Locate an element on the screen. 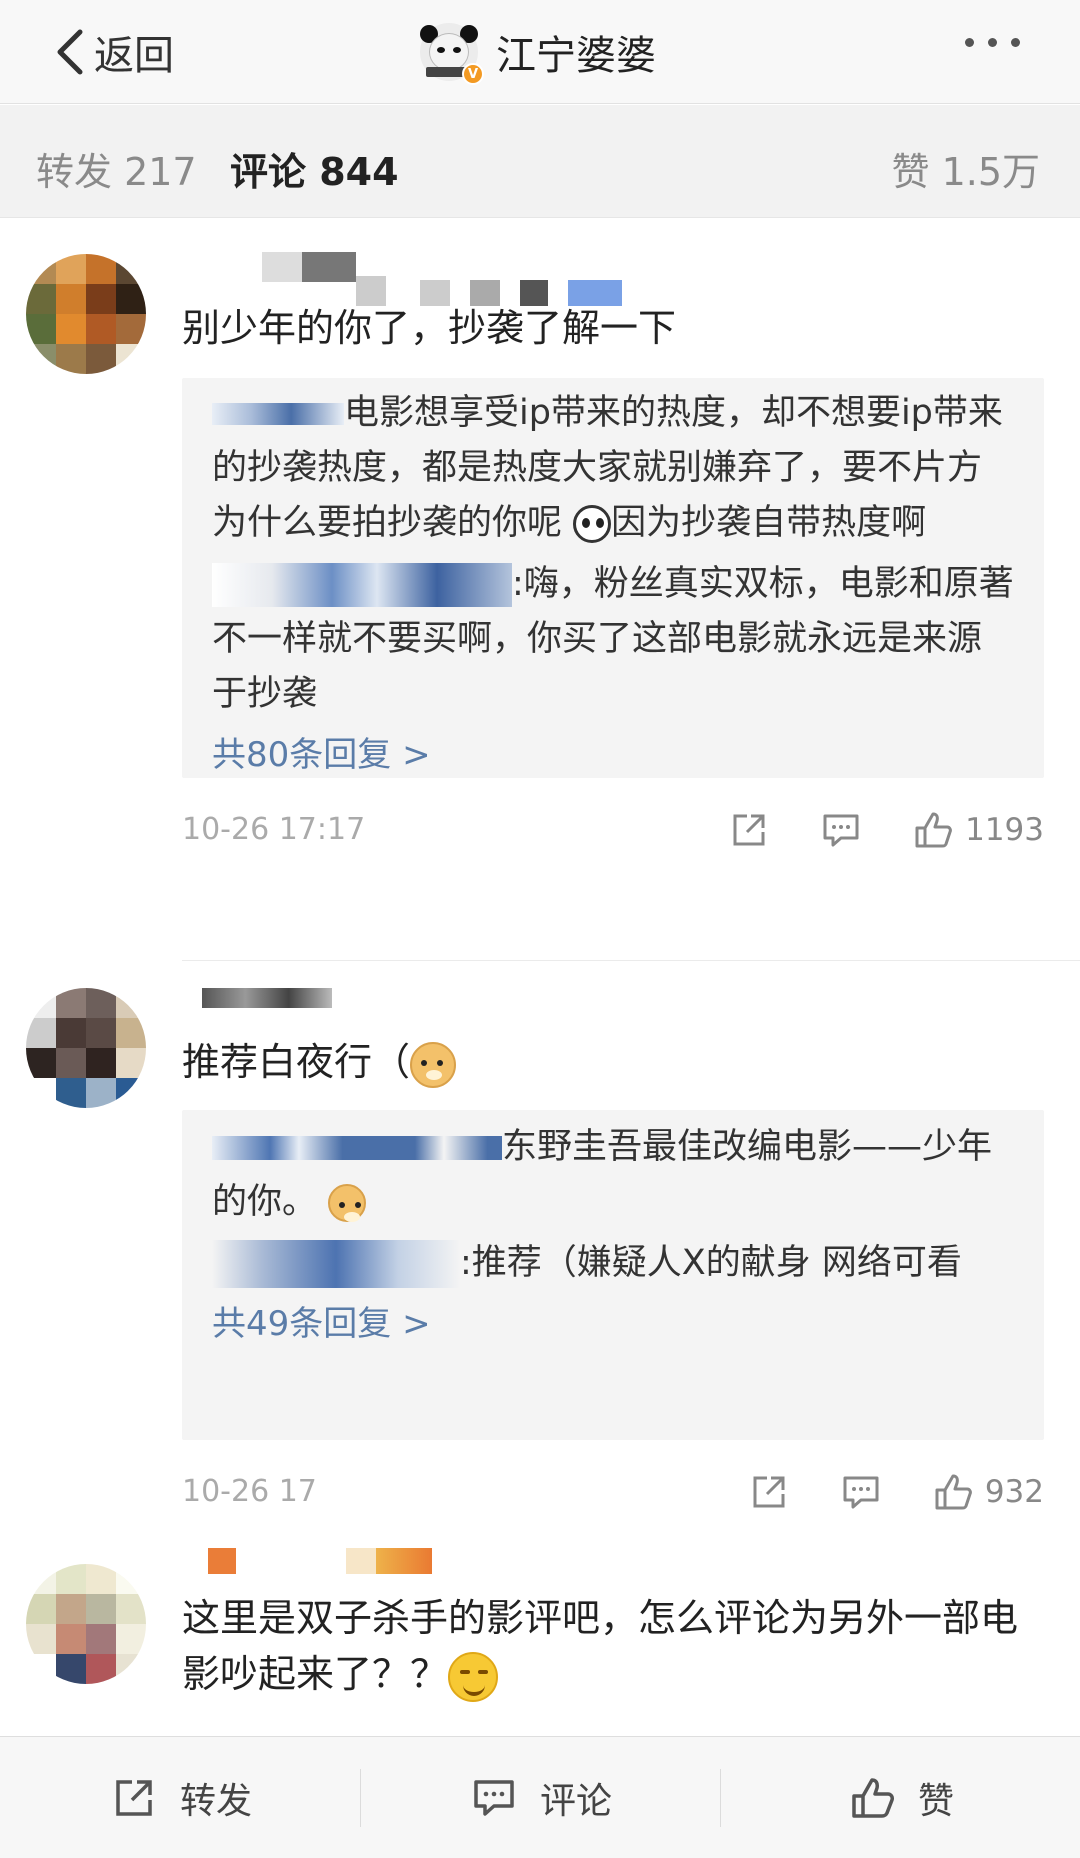 This screenshot has width=1080, height=1858. forward-button: 转发 is located at coordinates (181, 1797).